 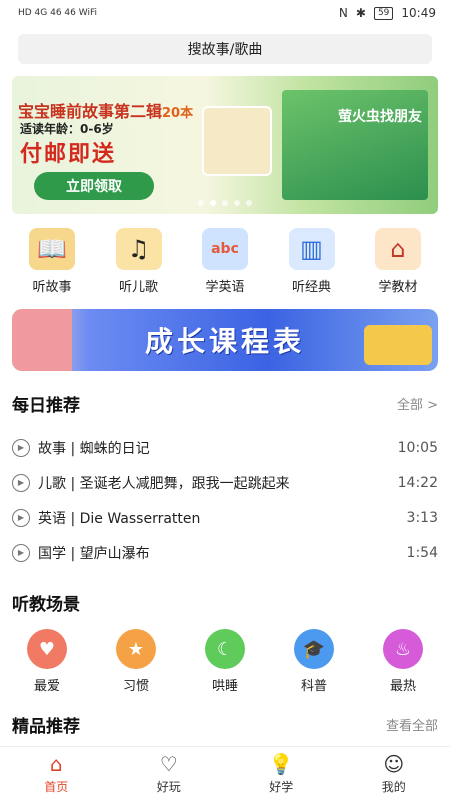 What do you see at coordinates (46, 727) in the screenshot?
I see `section-title: 精品推荐` at bounding box center [46, 727].